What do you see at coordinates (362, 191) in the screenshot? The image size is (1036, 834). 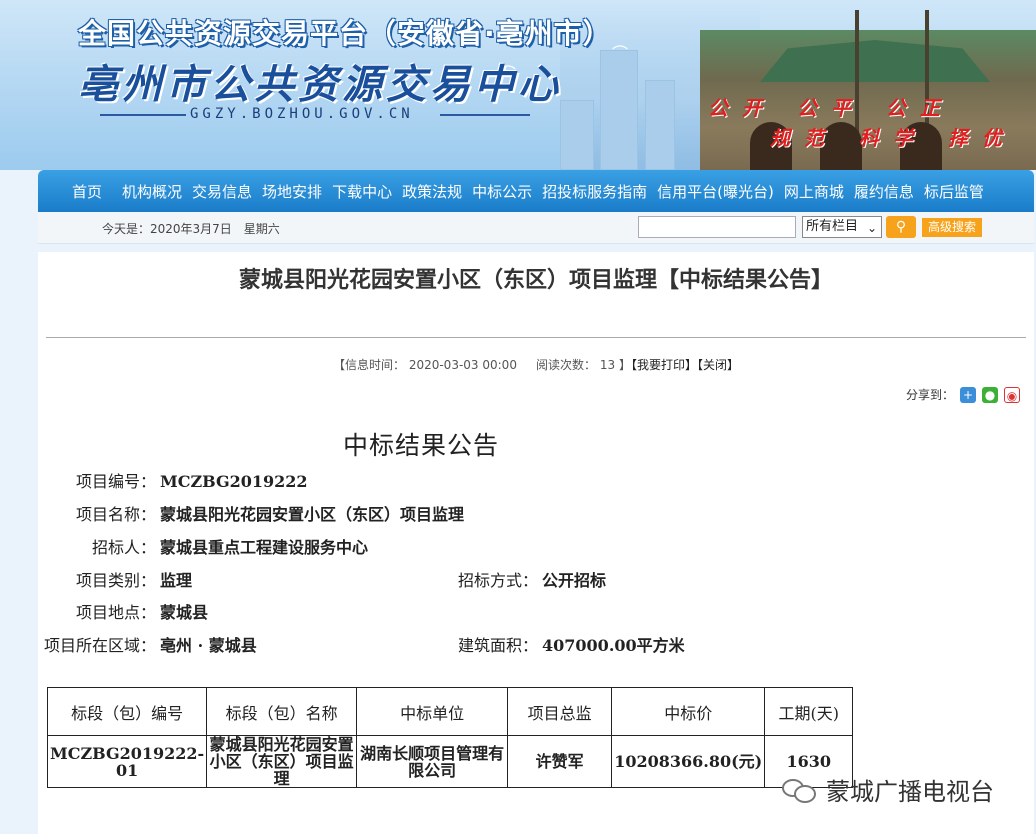 I see `nav-item-download: 下载中心` at bounding box center [362, 191].